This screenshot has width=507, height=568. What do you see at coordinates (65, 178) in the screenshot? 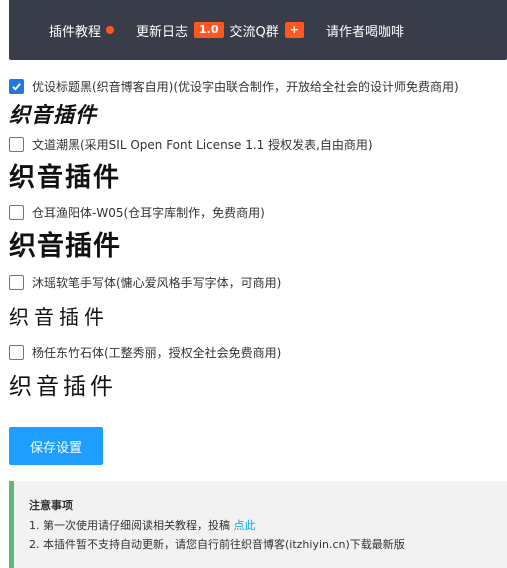
I see `font-sample-2: 织音插件` at bounding box center [65, 178].